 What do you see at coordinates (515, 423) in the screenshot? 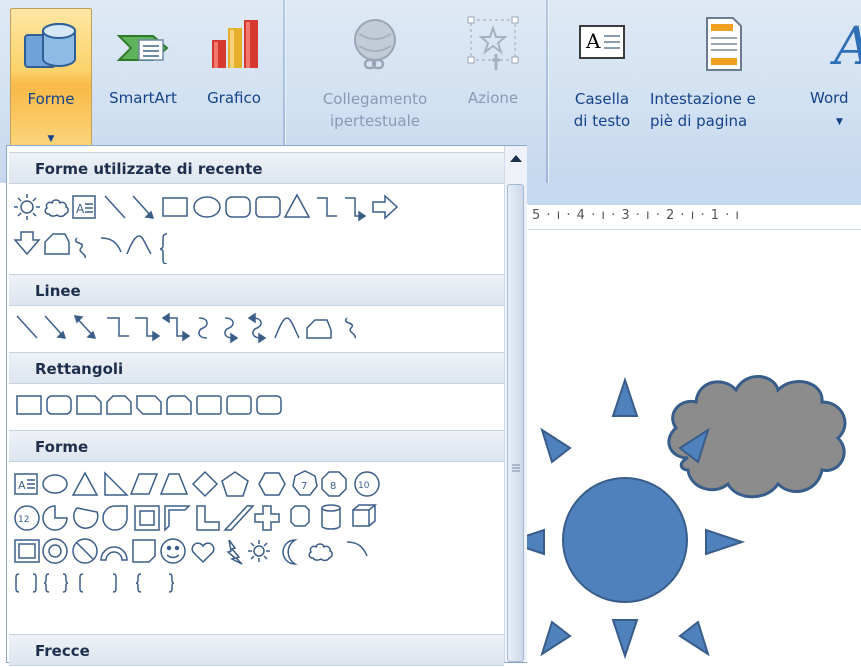
I see `scroll-thumb` at bounding box center [515, 423].